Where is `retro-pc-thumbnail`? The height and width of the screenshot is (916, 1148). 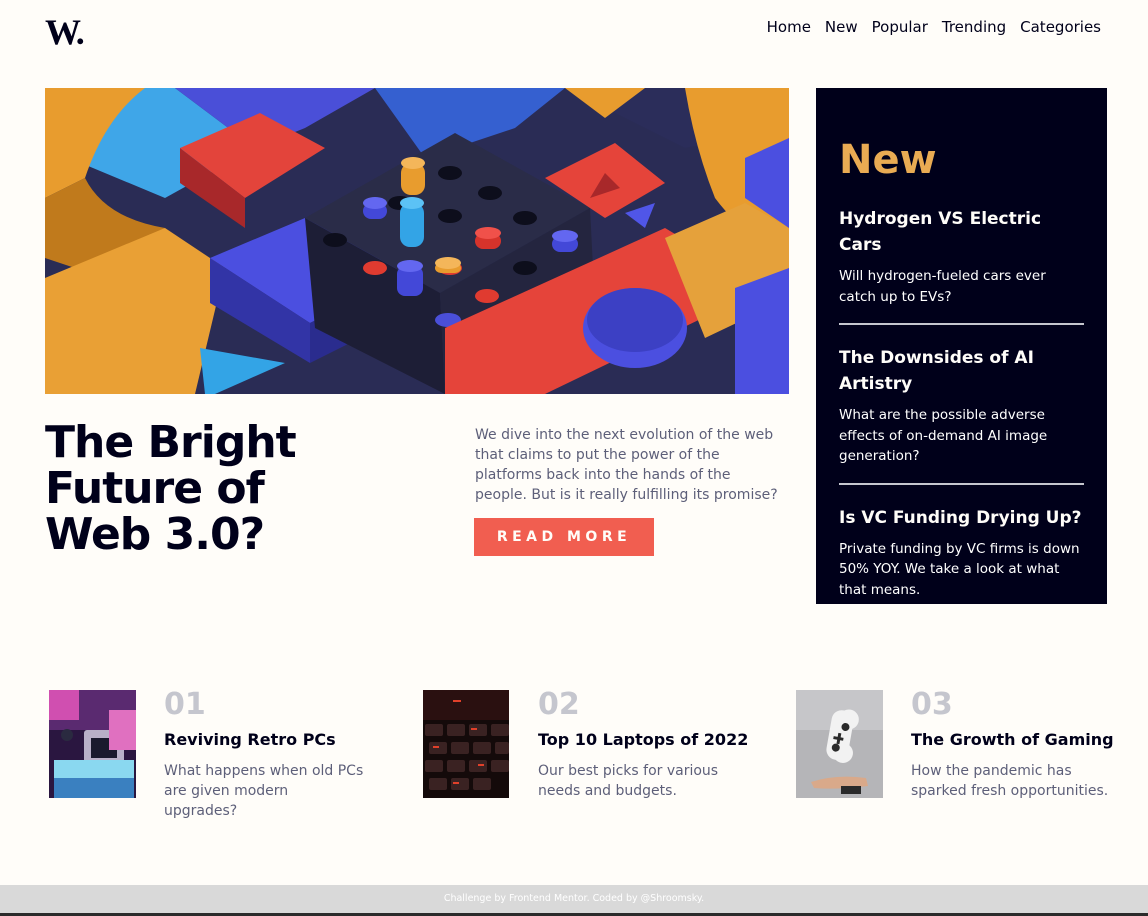 retro-pc-thumbnail is located at coordinates (92, 744).